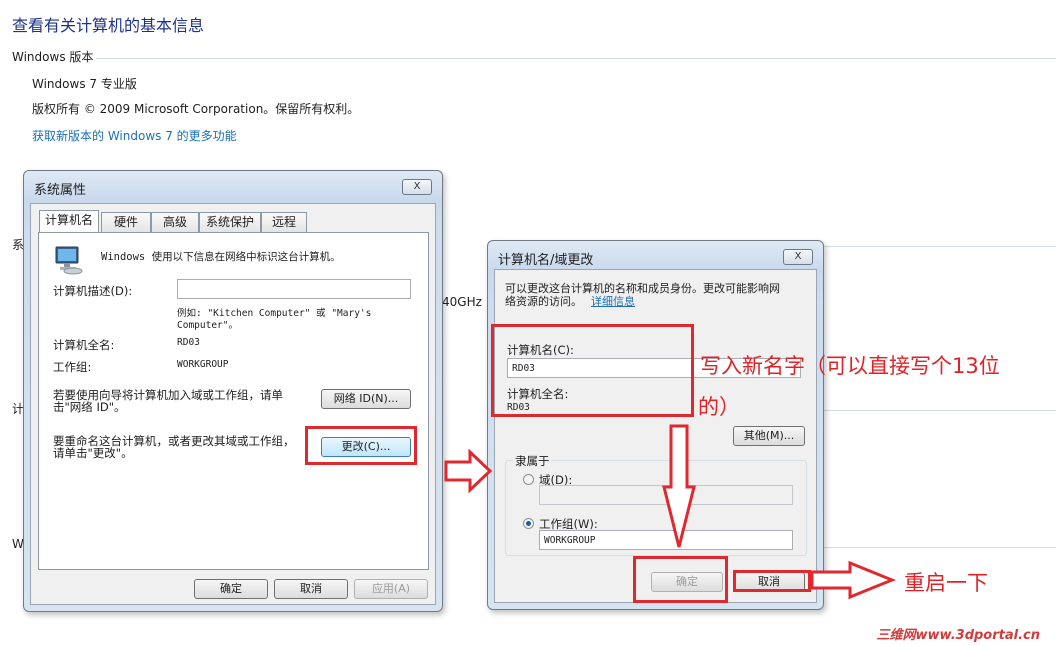  What do you see at coordinates (958, 635) in the screenshot?
I see `watermark: 三维网www.3dportal.cn` at bounding box center [958, 635].